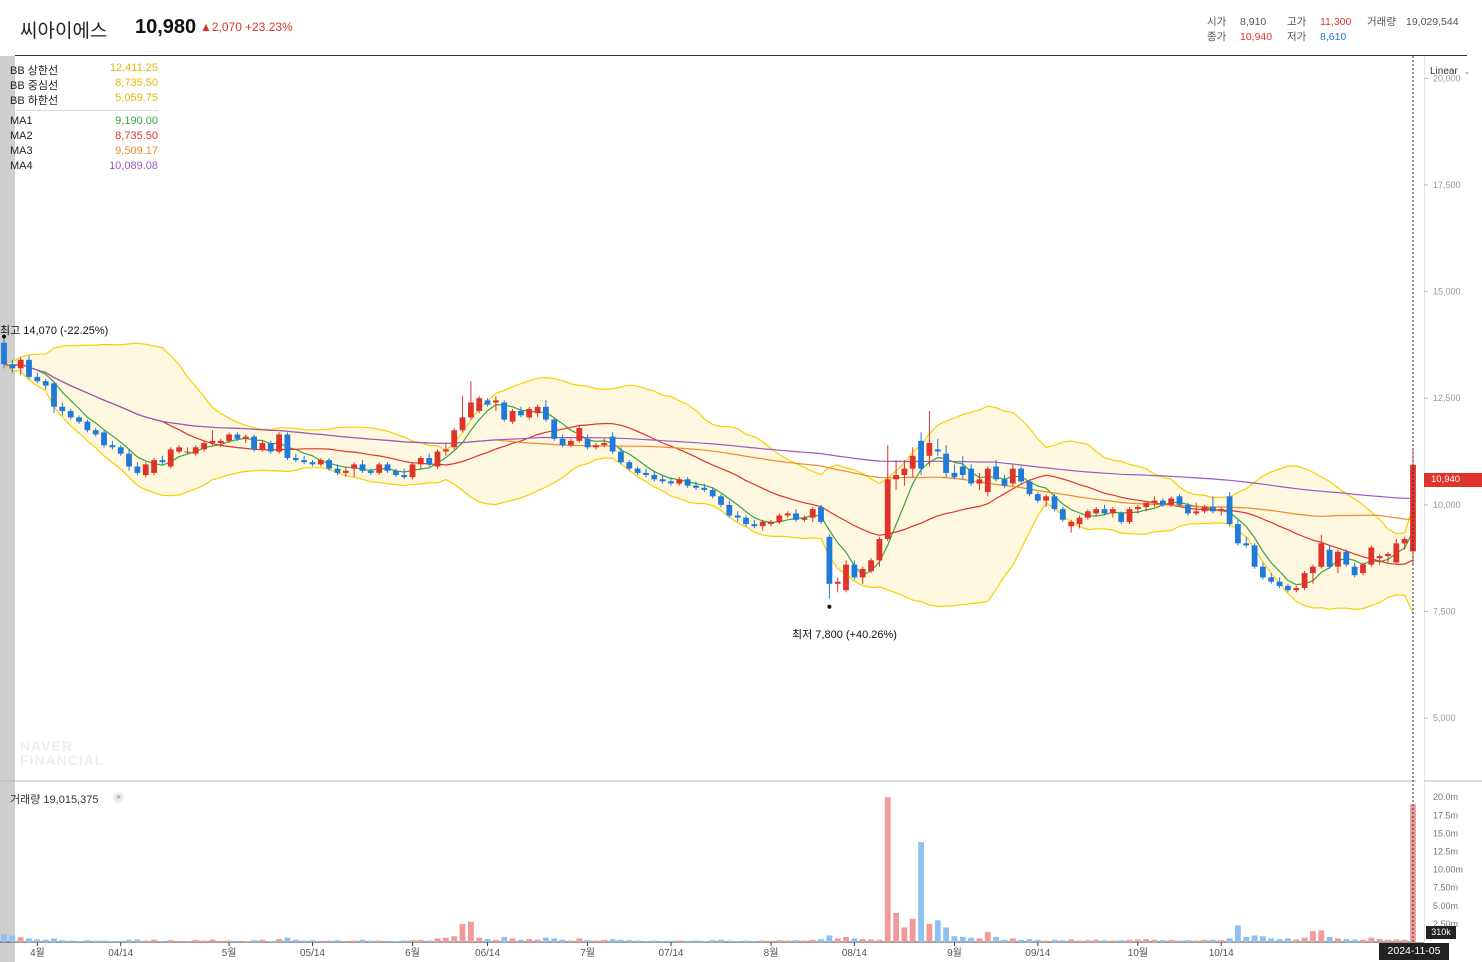 The height and width of the screenshot is (962, 1482). What do you see at coordinates (1447, 292) in the screenshot?
I see `y-tick-label: 15,000` at bounding box center [1447, 292].